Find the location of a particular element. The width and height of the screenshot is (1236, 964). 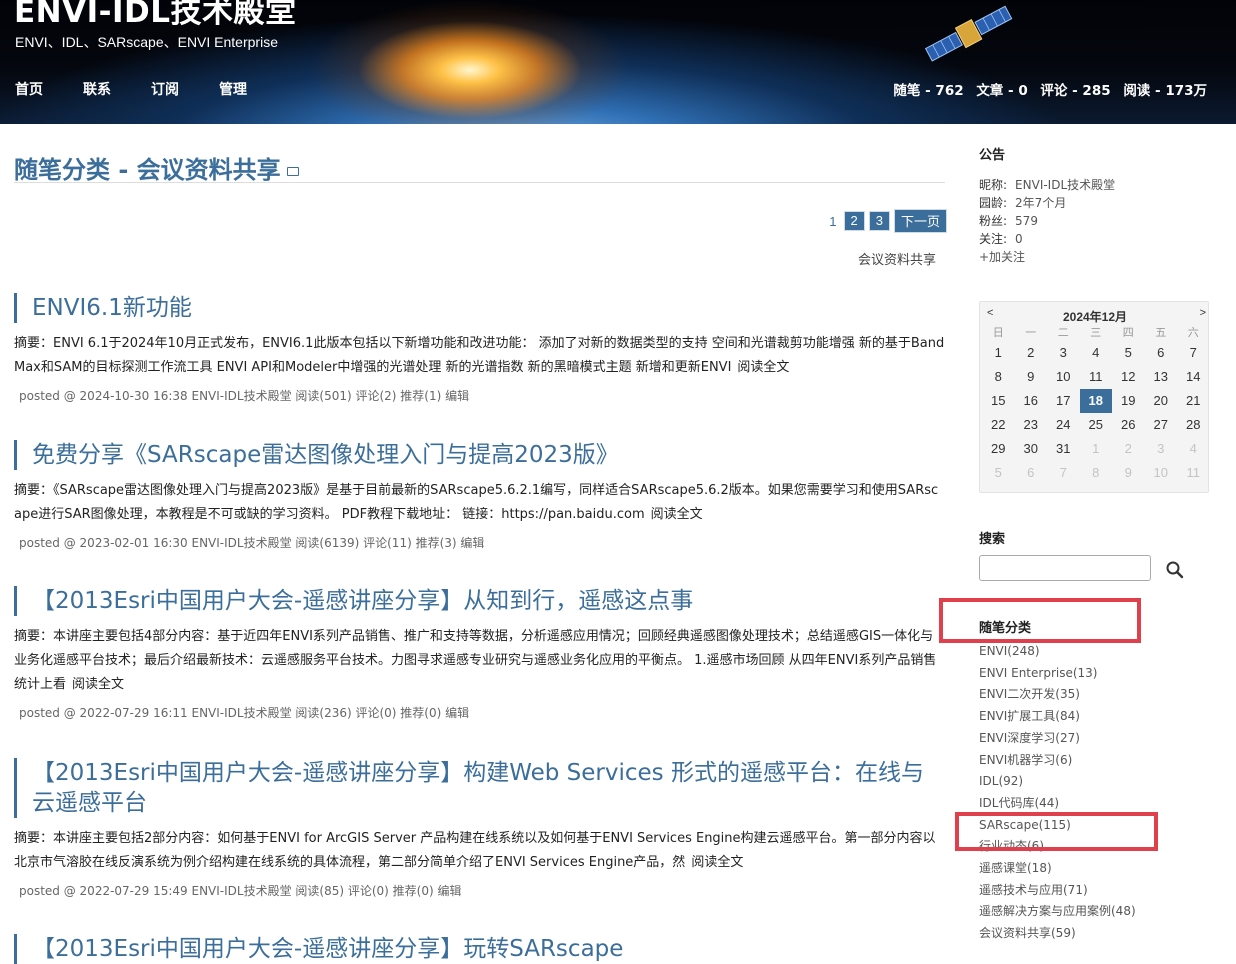

profile-nickname-link: ENVI-IDL技术殿堂 is located at coordinates (1065, 185).